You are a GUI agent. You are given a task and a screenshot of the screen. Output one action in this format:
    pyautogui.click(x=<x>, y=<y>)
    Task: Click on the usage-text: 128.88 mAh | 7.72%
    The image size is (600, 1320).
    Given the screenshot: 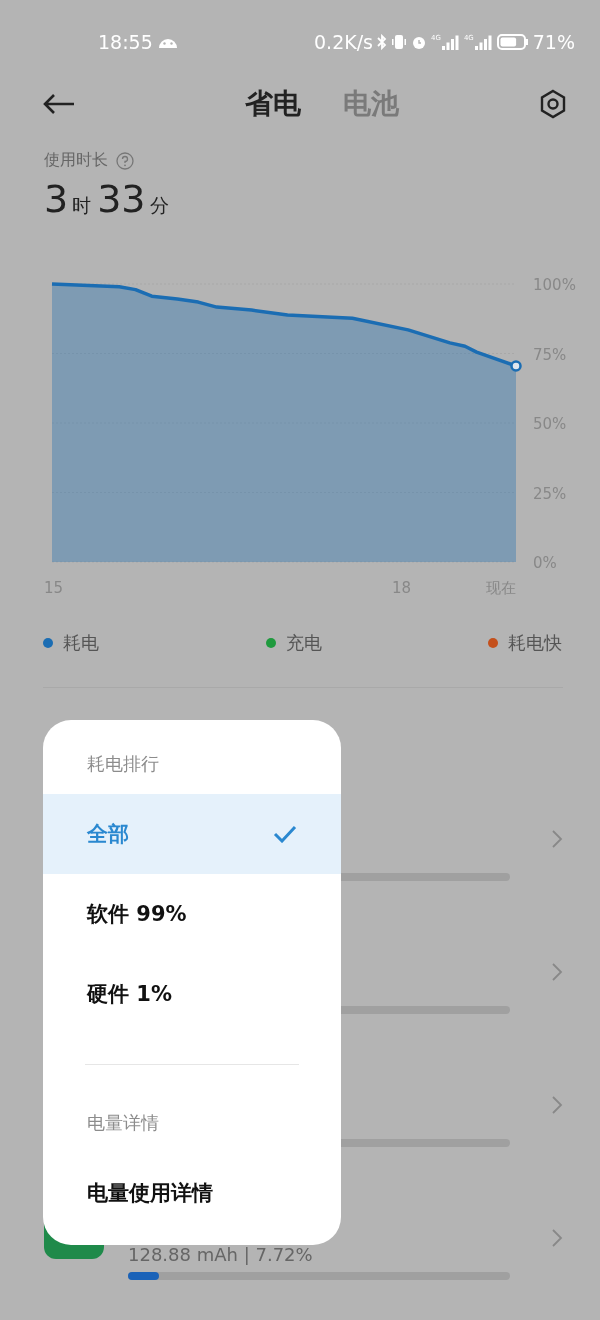 What is the action you would take?
    pyautogui.click(x=221, y=1255)
    